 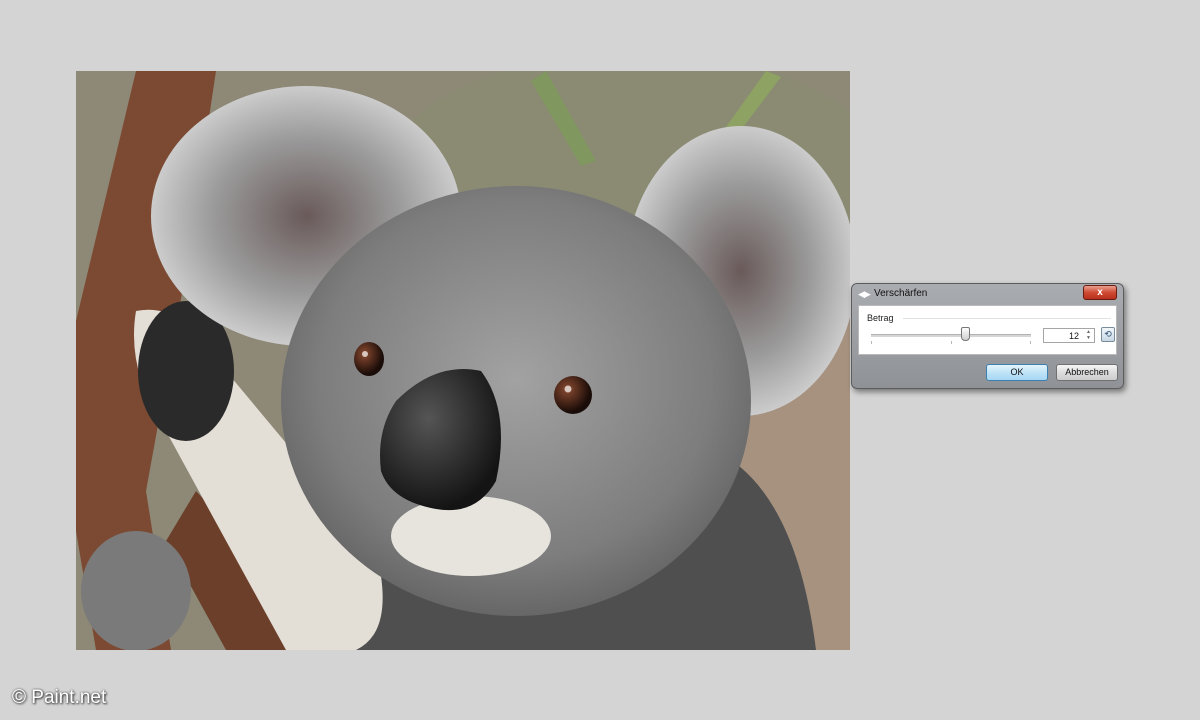 I want to click on slider-thumb, so click(x=965, y=334).